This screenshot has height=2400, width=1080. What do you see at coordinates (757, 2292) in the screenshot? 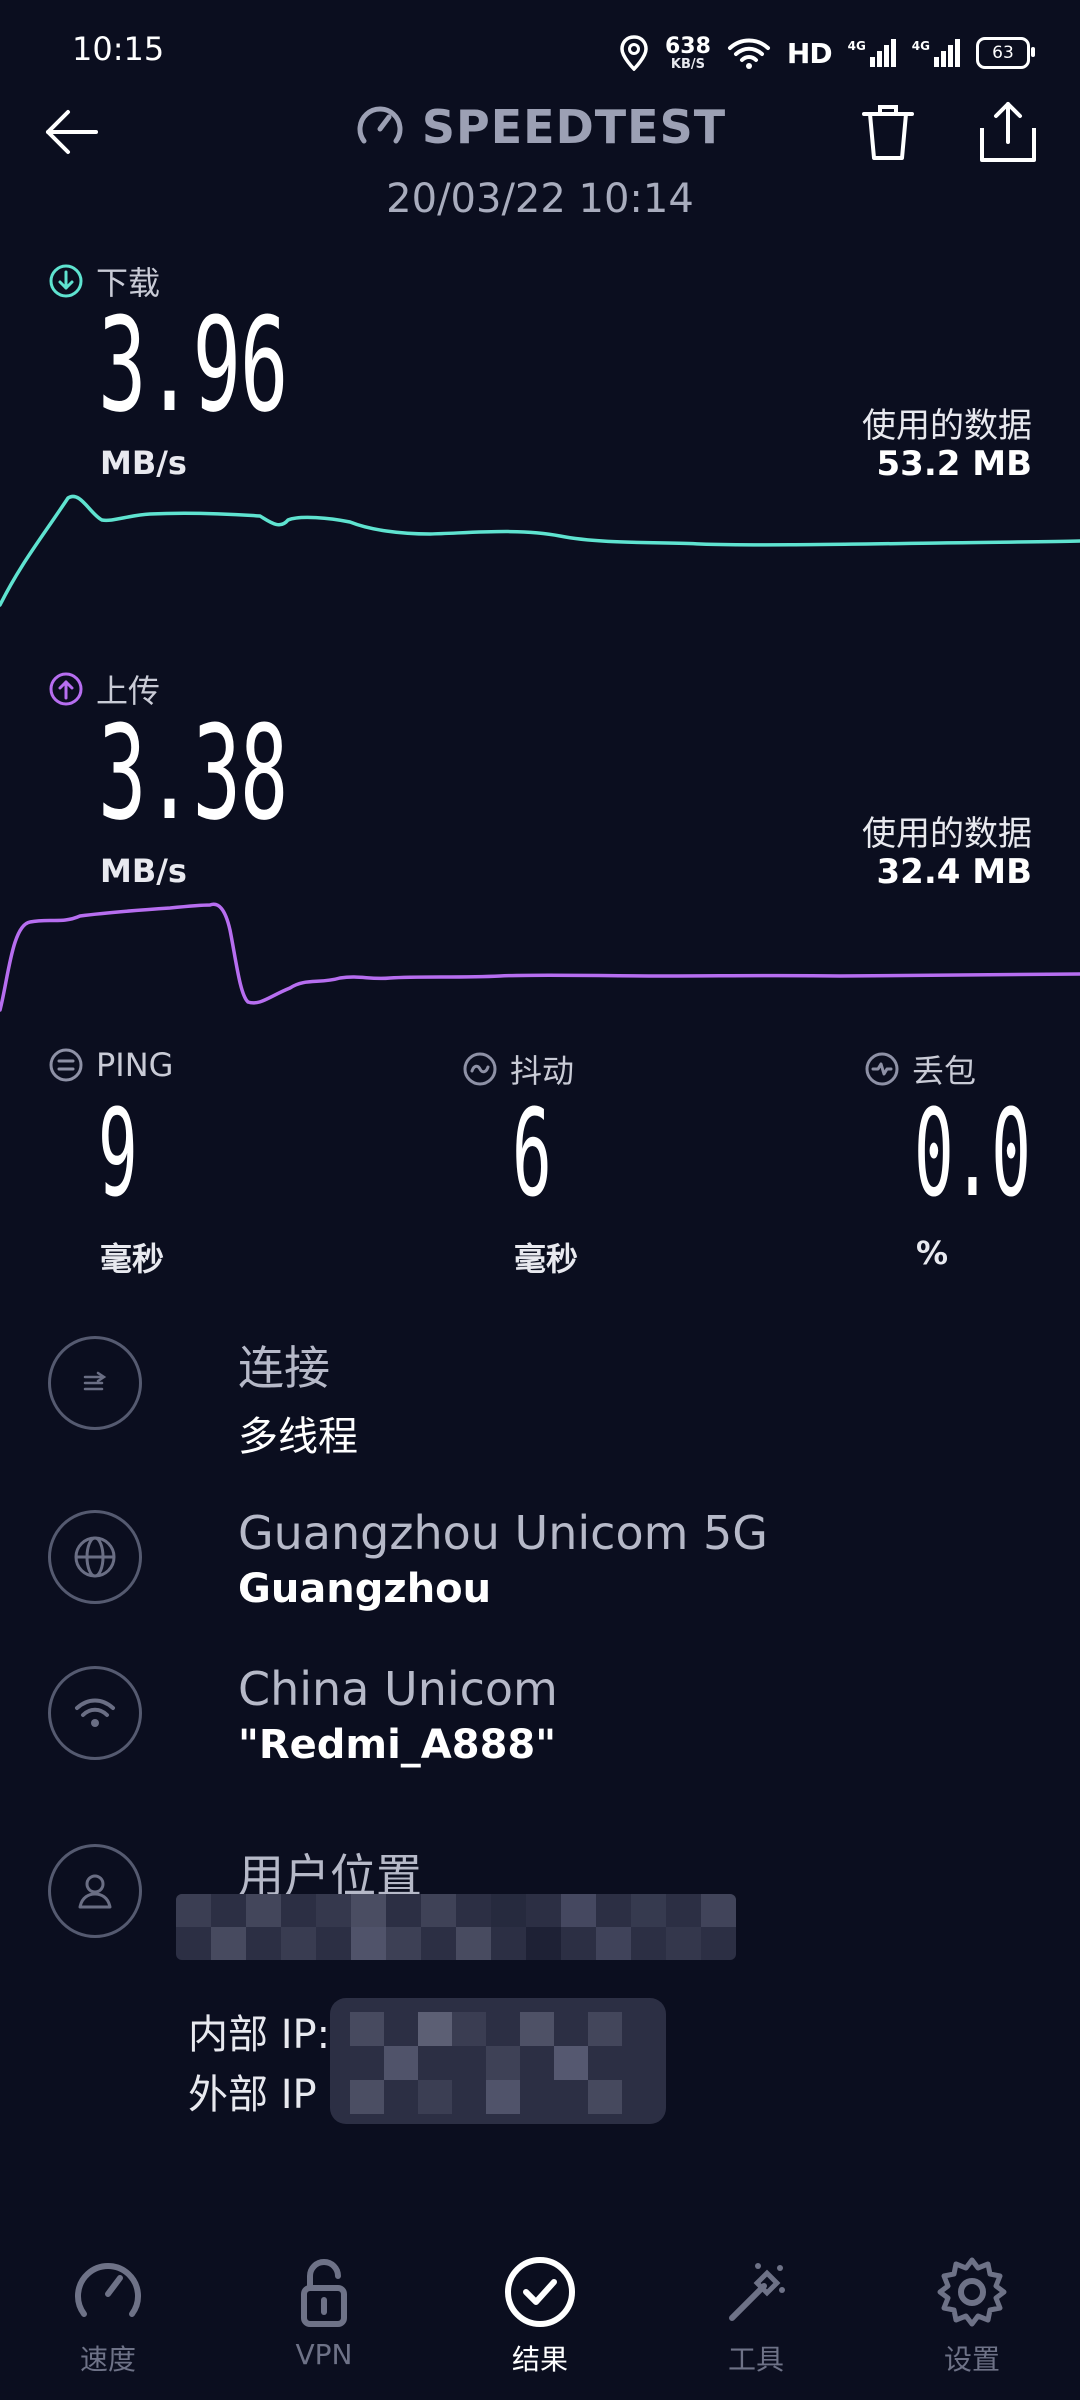
I see `magic-wand-icon` at bounding box center [757, 2292].